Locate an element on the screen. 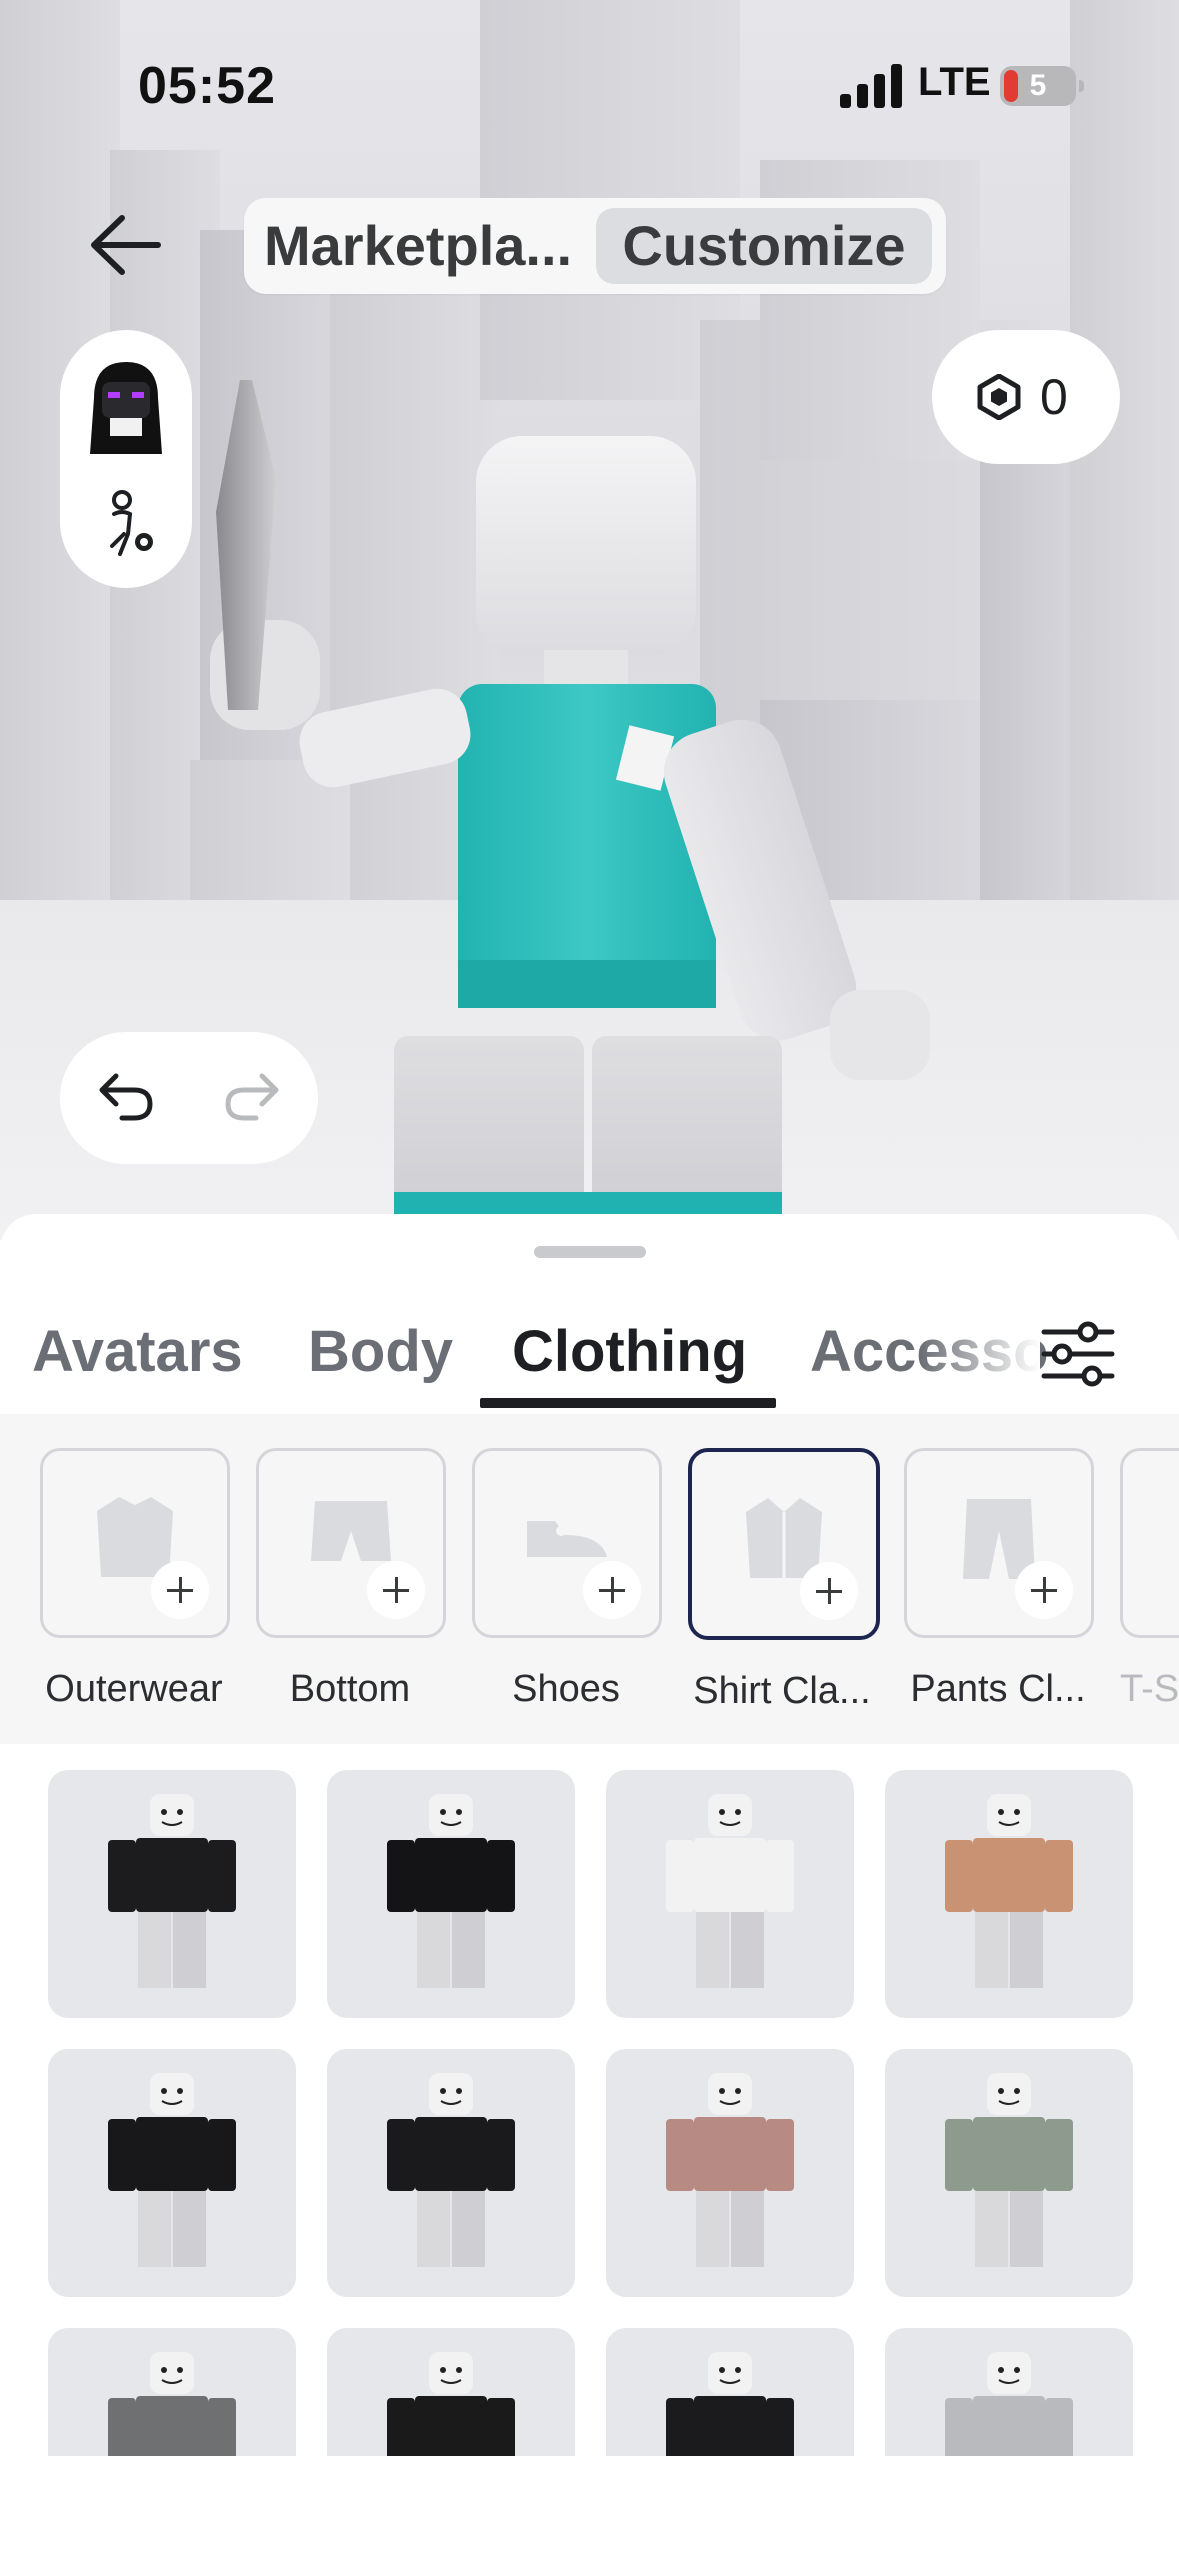 The width and height of the screenshot is (1179, 2556). sliders-icon is located at coordinates (1078, 1354).